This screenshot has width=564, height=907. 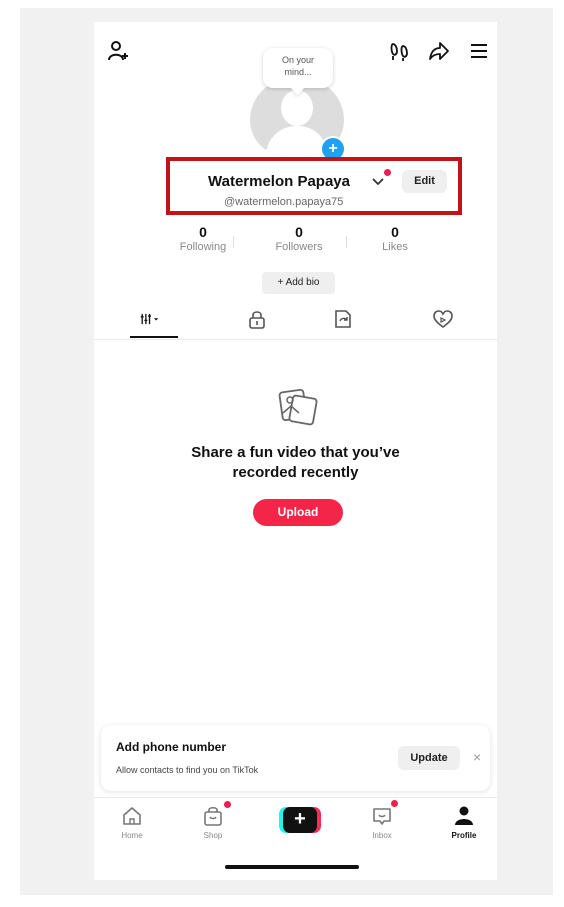 I want to click on create-plus: +, so click(x=300, y=820).